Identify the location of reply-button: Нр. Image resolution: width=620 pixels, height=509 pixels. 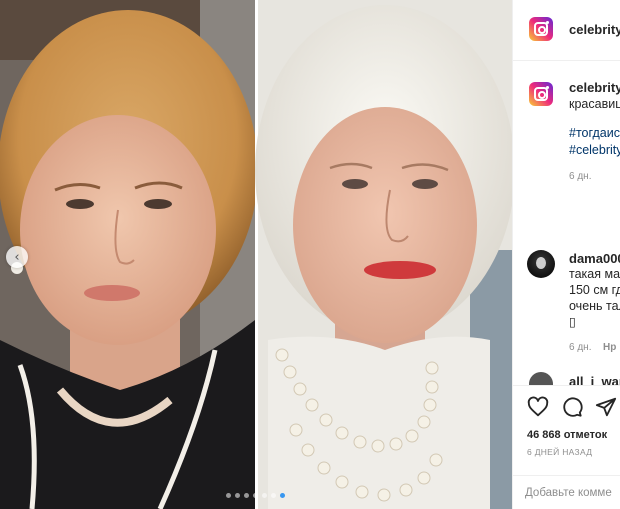
(609, 347).